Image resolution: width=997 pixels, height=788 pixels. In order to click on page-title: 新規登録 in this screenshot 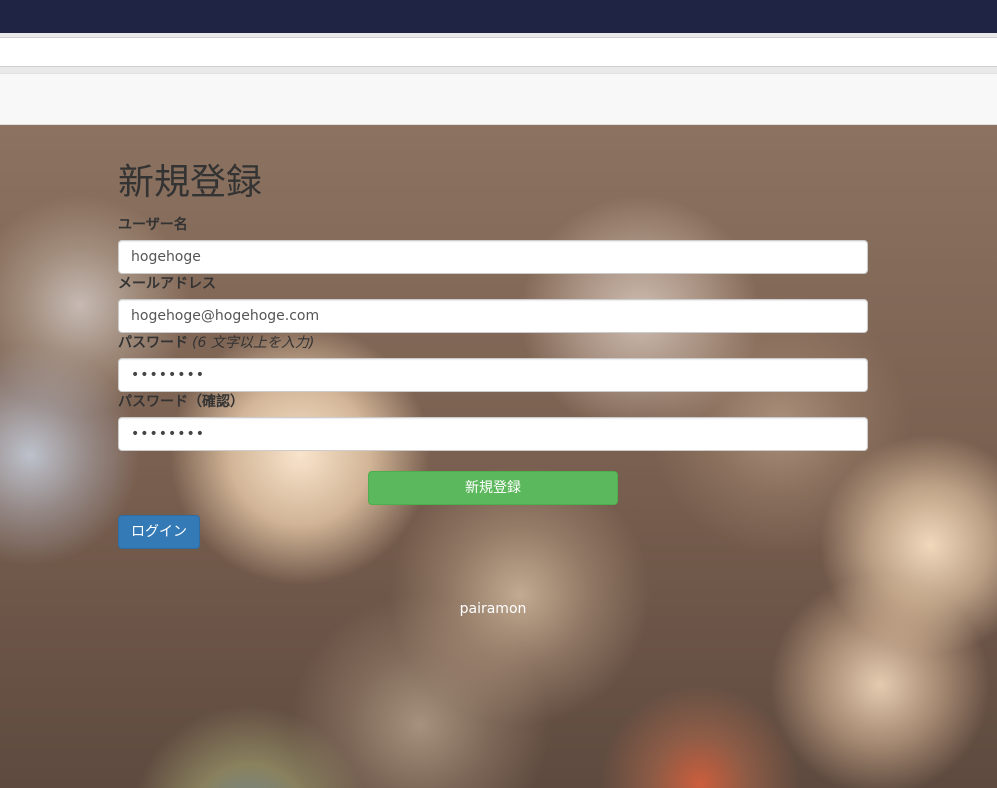, I will do `click(190, 182)`.